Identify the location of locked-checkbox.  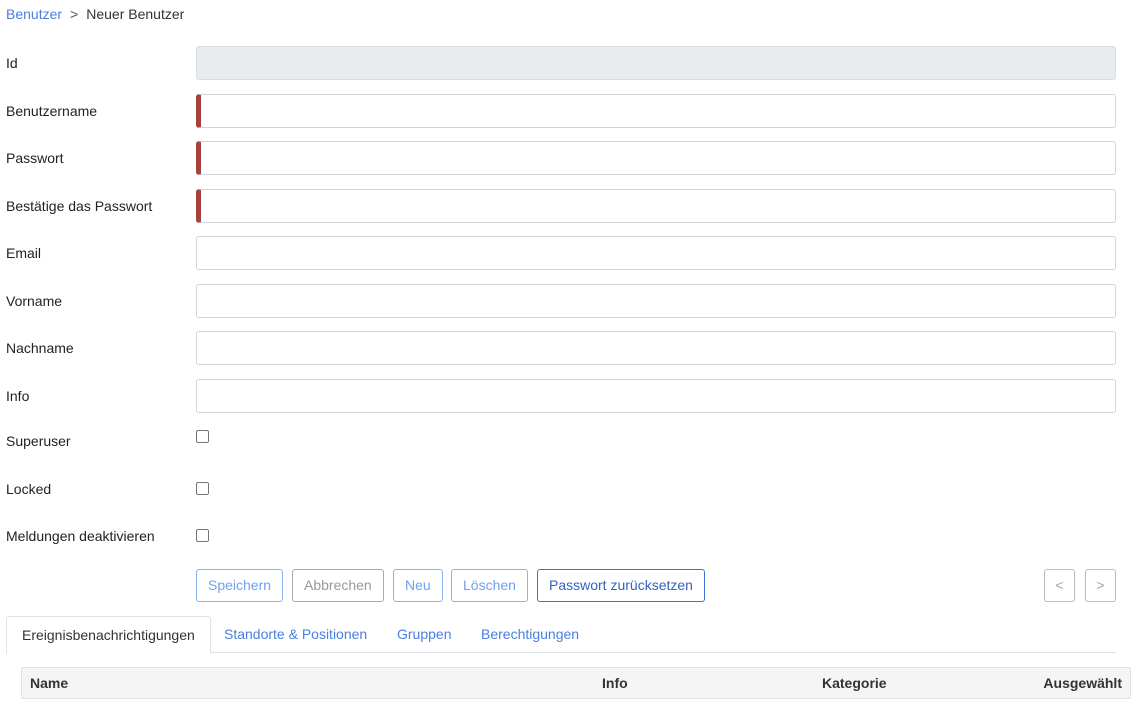
(202, 488).